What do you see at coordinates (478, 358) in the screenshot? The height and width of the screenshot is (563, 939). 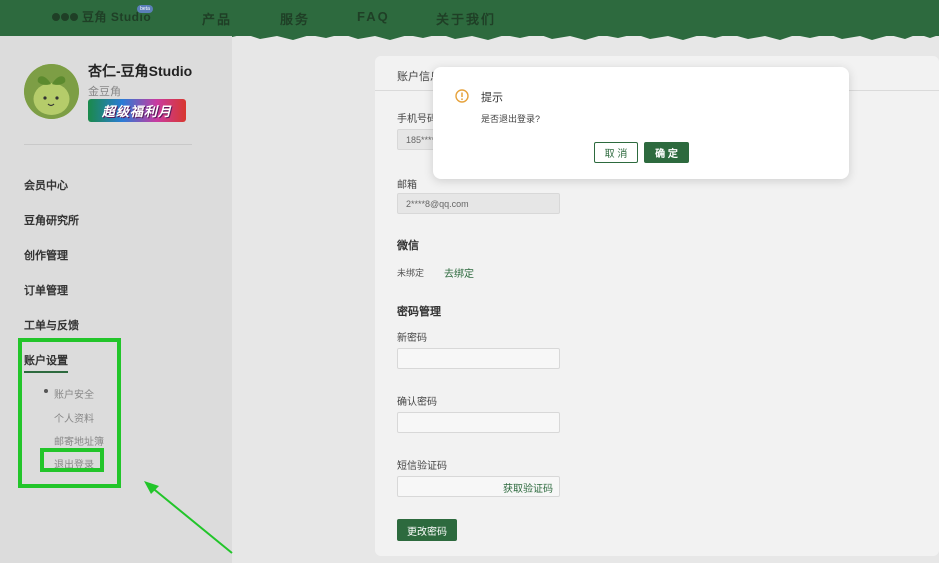 I see `new-password-input` at bounding box center [478, 358].